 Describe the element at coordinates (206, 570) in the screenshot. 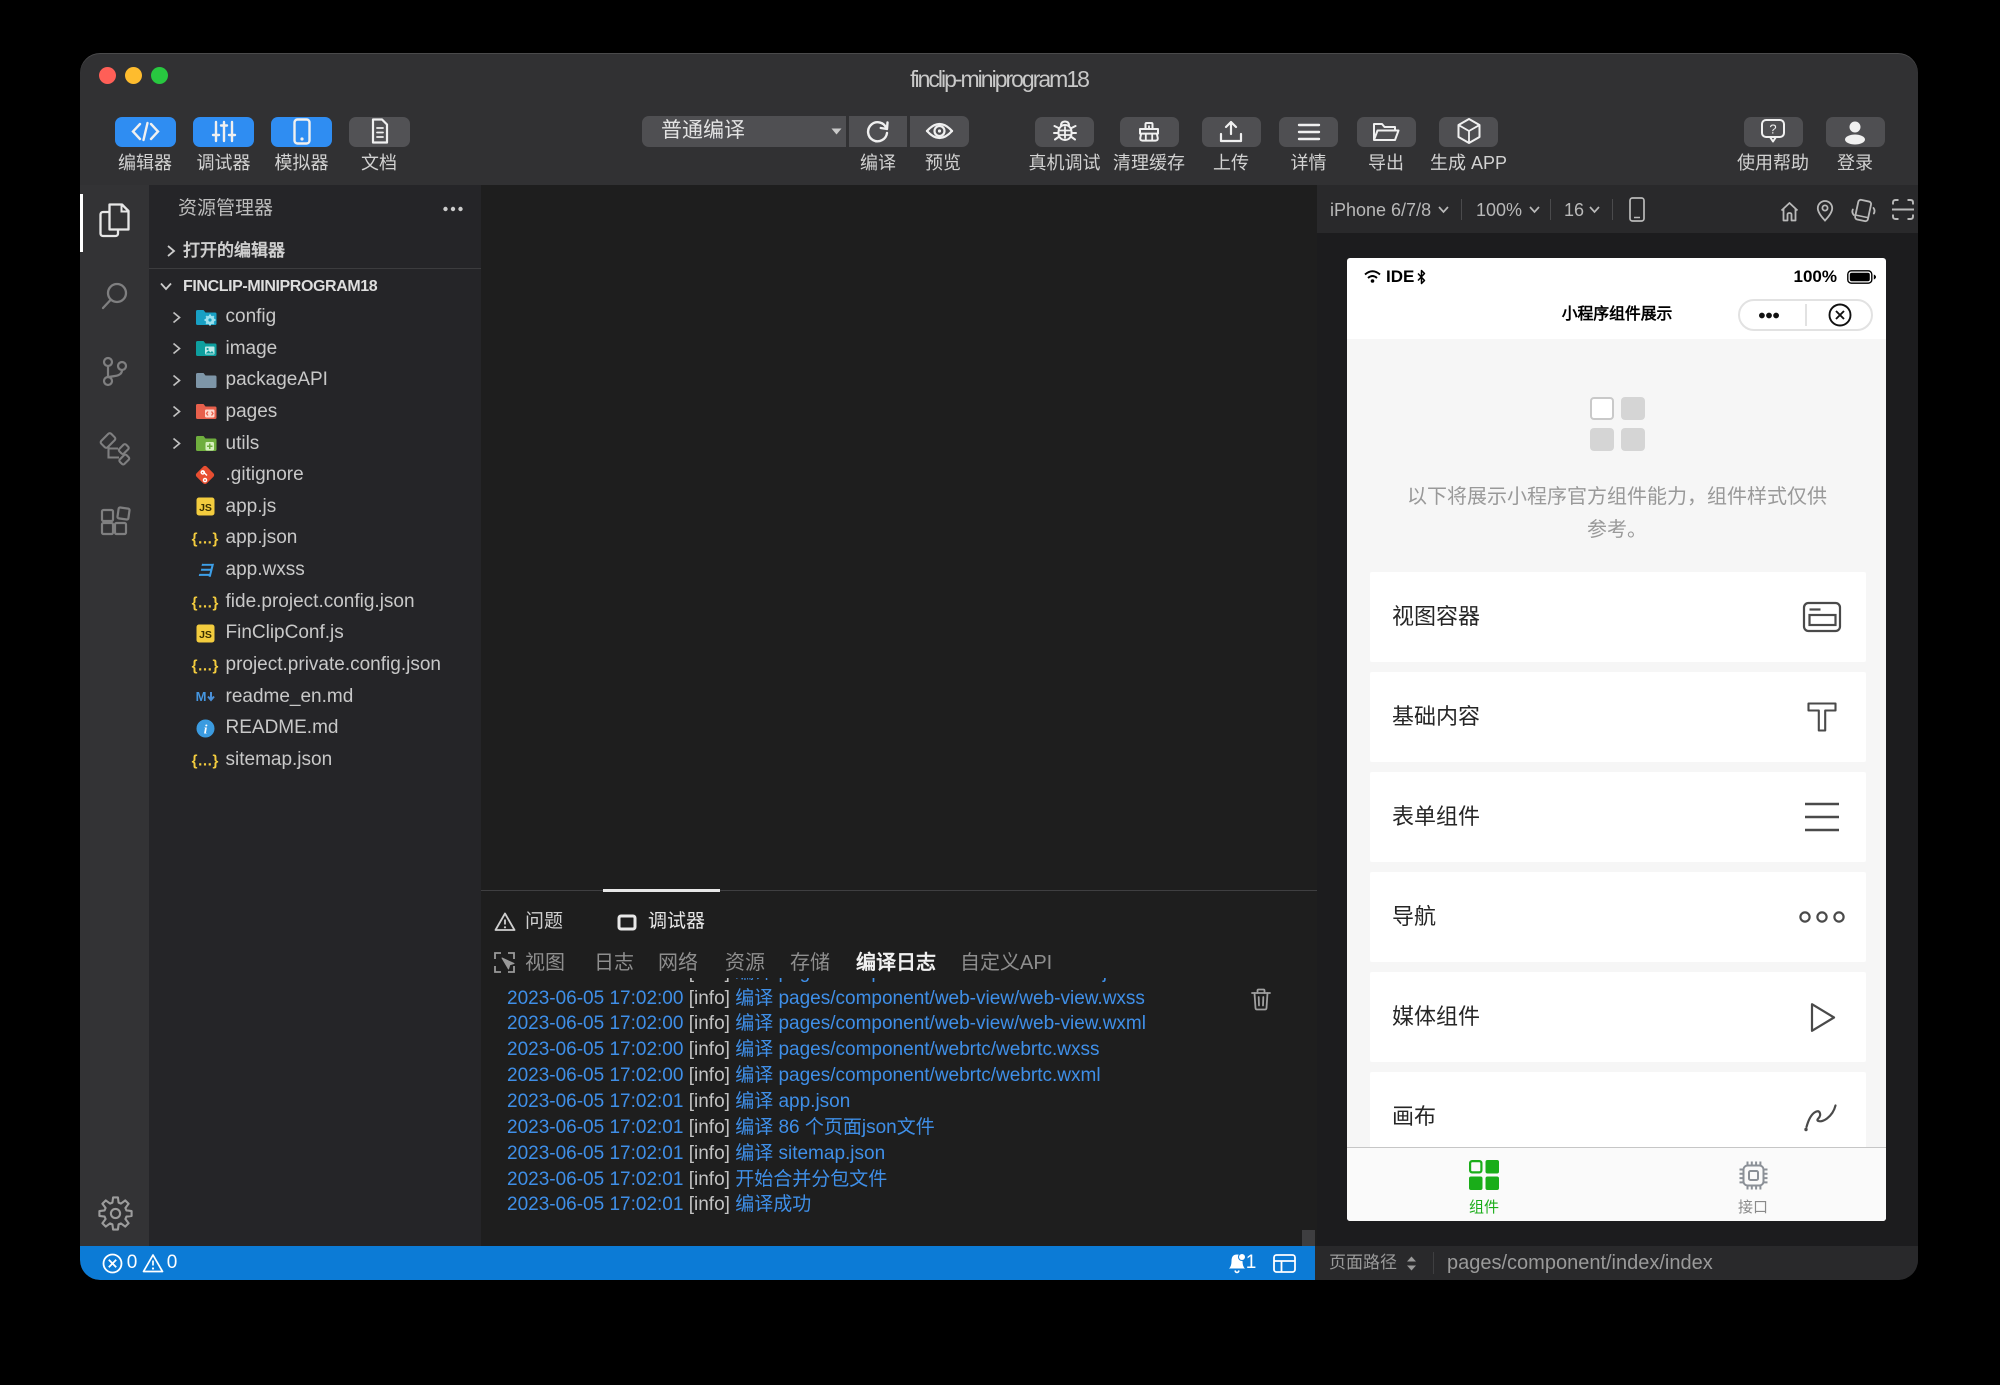

I see `svg-text: ヨ` at that location.